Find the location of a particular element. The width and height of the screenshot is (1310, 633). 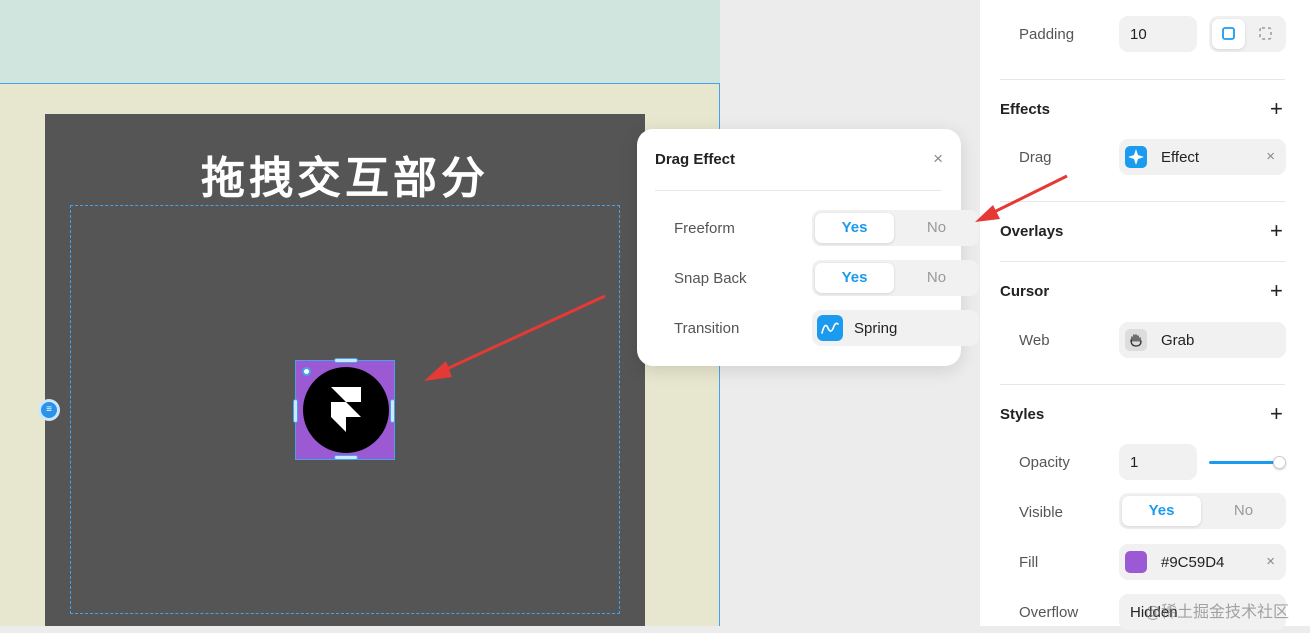

snap-back-no-option: No is located at coordinates (936, 278).